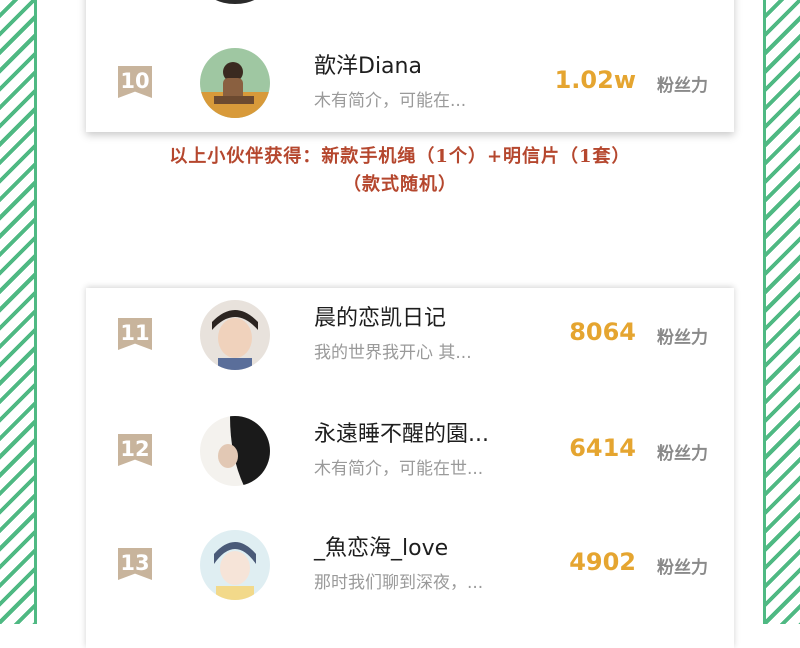 The height and width of the screenshot is (648, 800). I want to click on list-item: 12 永遠睡不醒的園... 木有简介，可能在世... 6414 粉丝力, so click(410, 459).